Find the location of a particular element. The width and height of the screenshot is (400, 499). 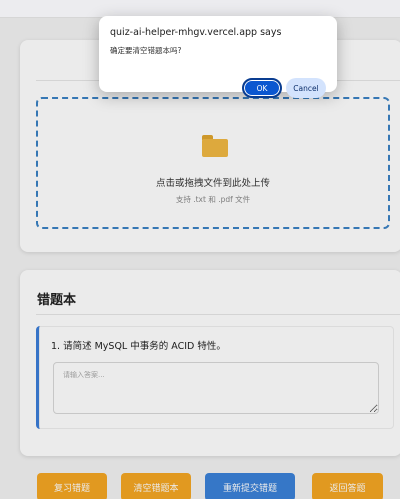

cancel-button: Cancel is located at coordinates (306, 88).